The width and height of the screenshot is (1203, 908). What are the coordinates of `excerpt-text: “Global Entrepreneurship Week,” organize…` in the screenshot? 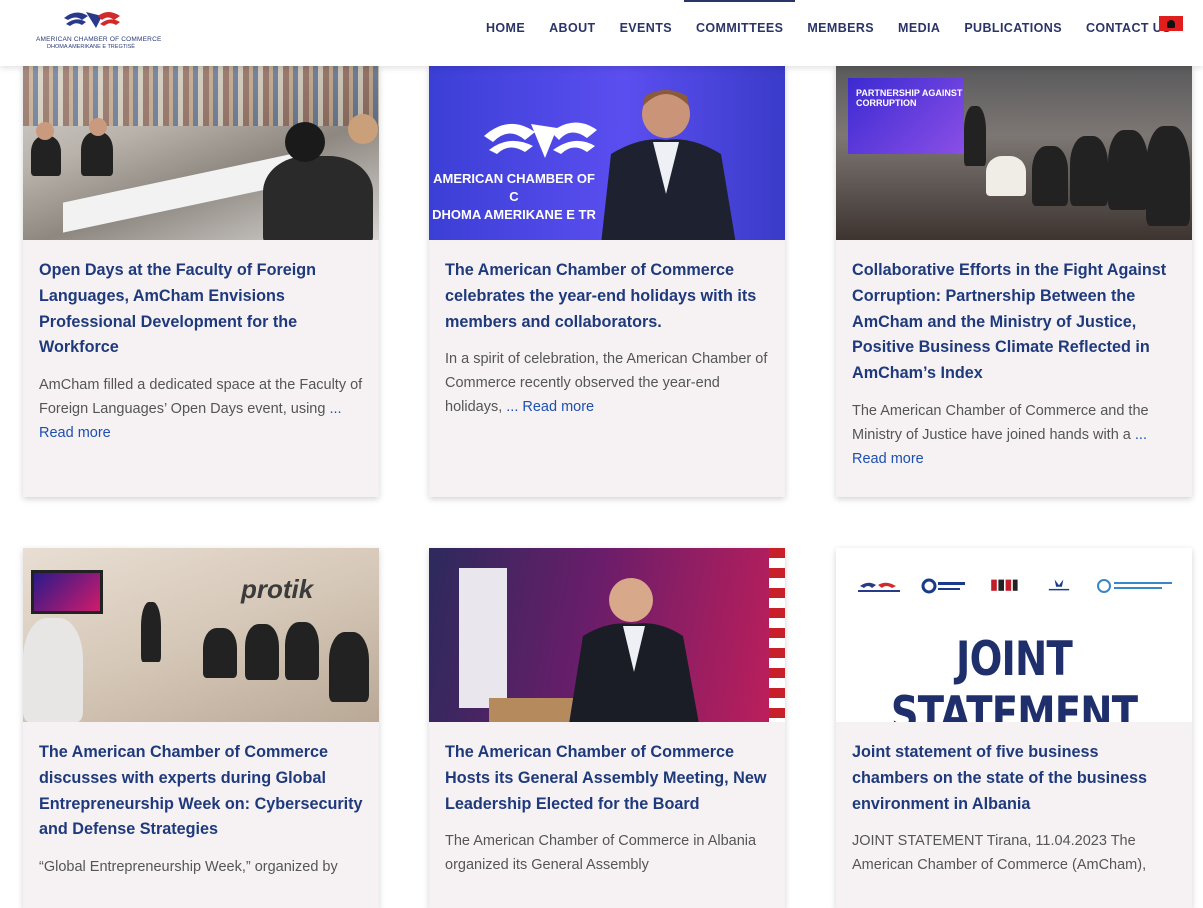 It's located at (188, 867).